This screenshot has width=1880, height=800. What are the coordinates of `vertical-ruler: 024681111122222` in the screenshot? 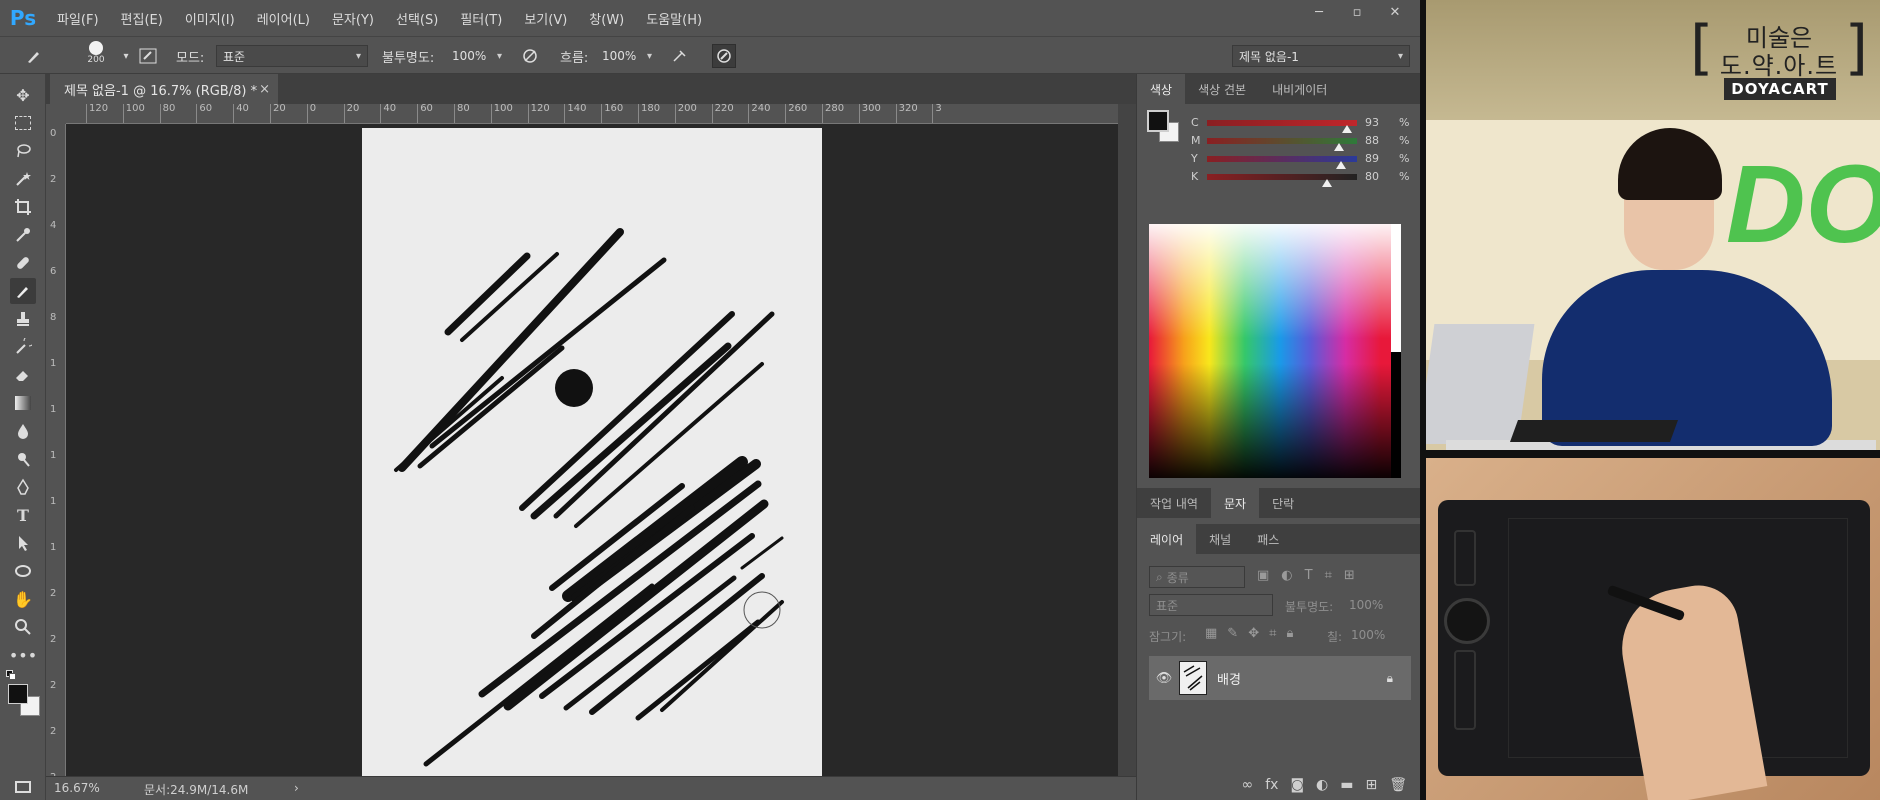 It's located at (56, 453).